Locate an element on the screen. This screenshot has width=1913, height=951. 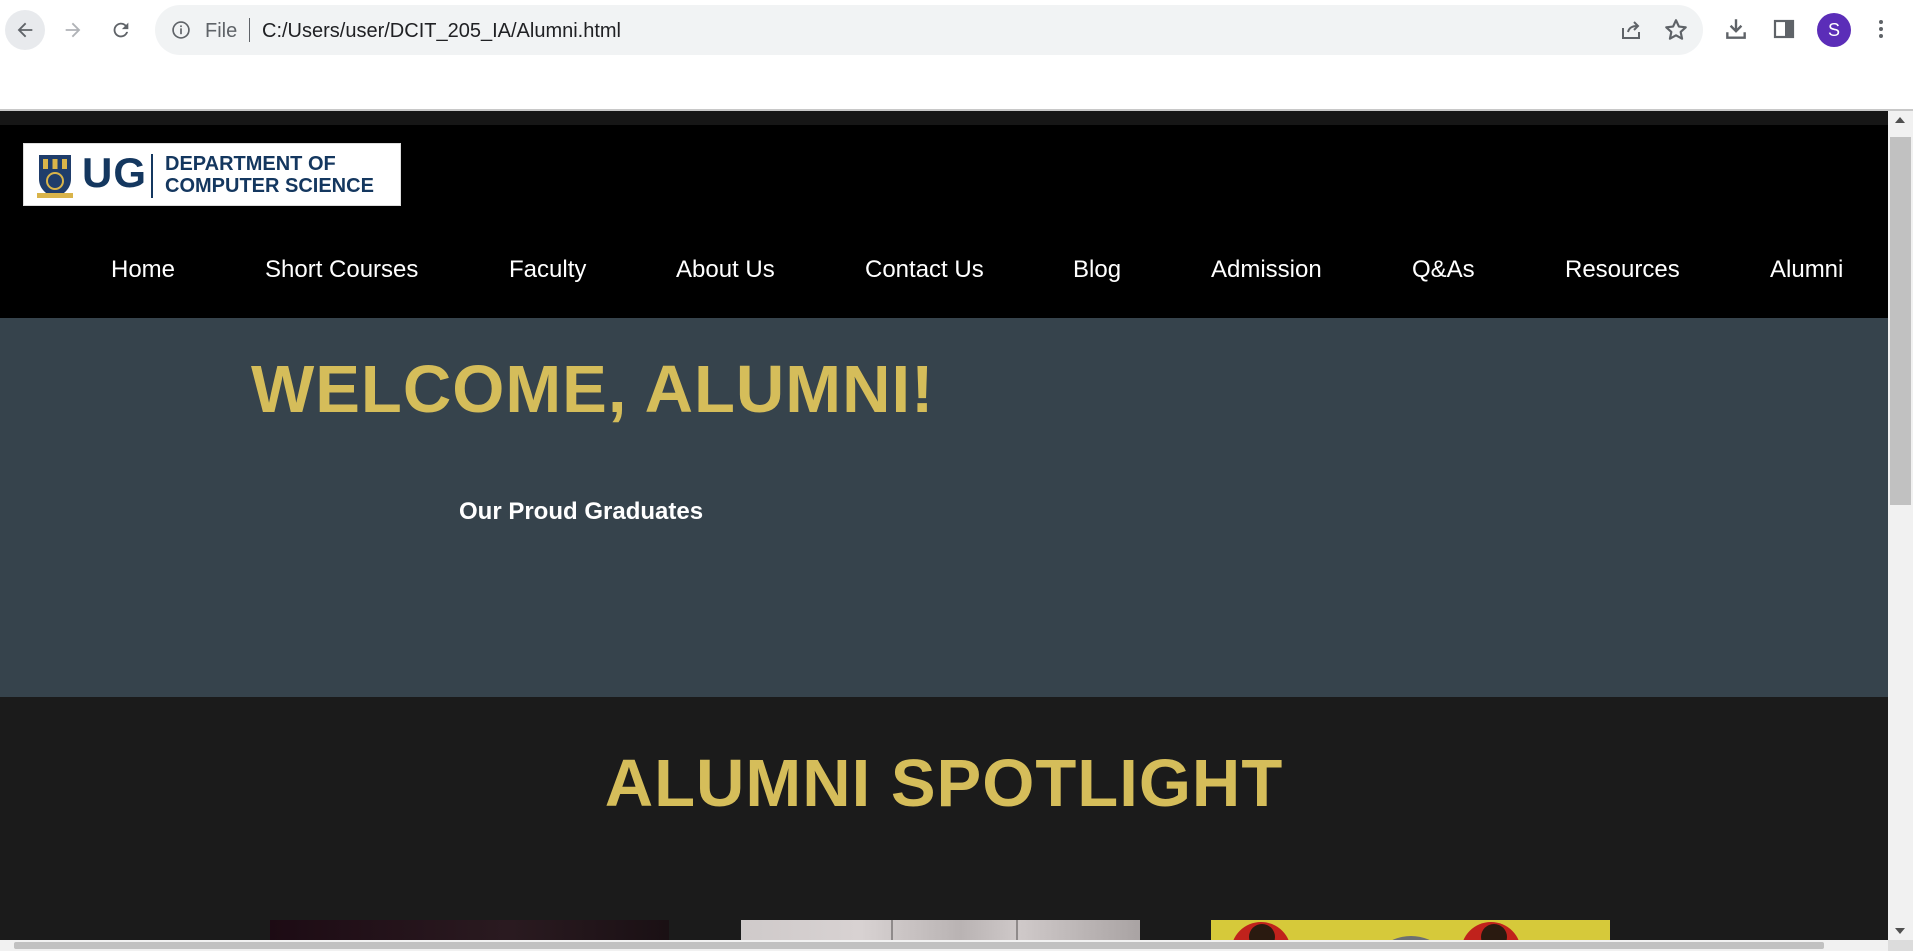
welcome-subtitle: Our Proud Graduates is located at coordinates (581, 511).